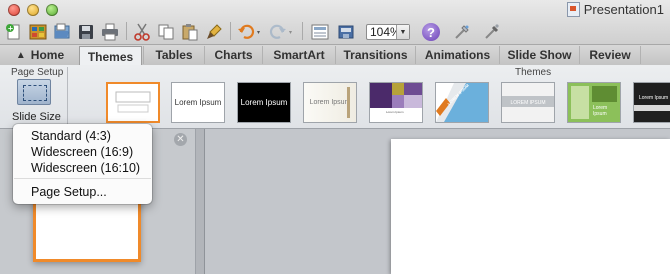  I want to click on theme-text: LOREM IPSUM, so click(528, 102).